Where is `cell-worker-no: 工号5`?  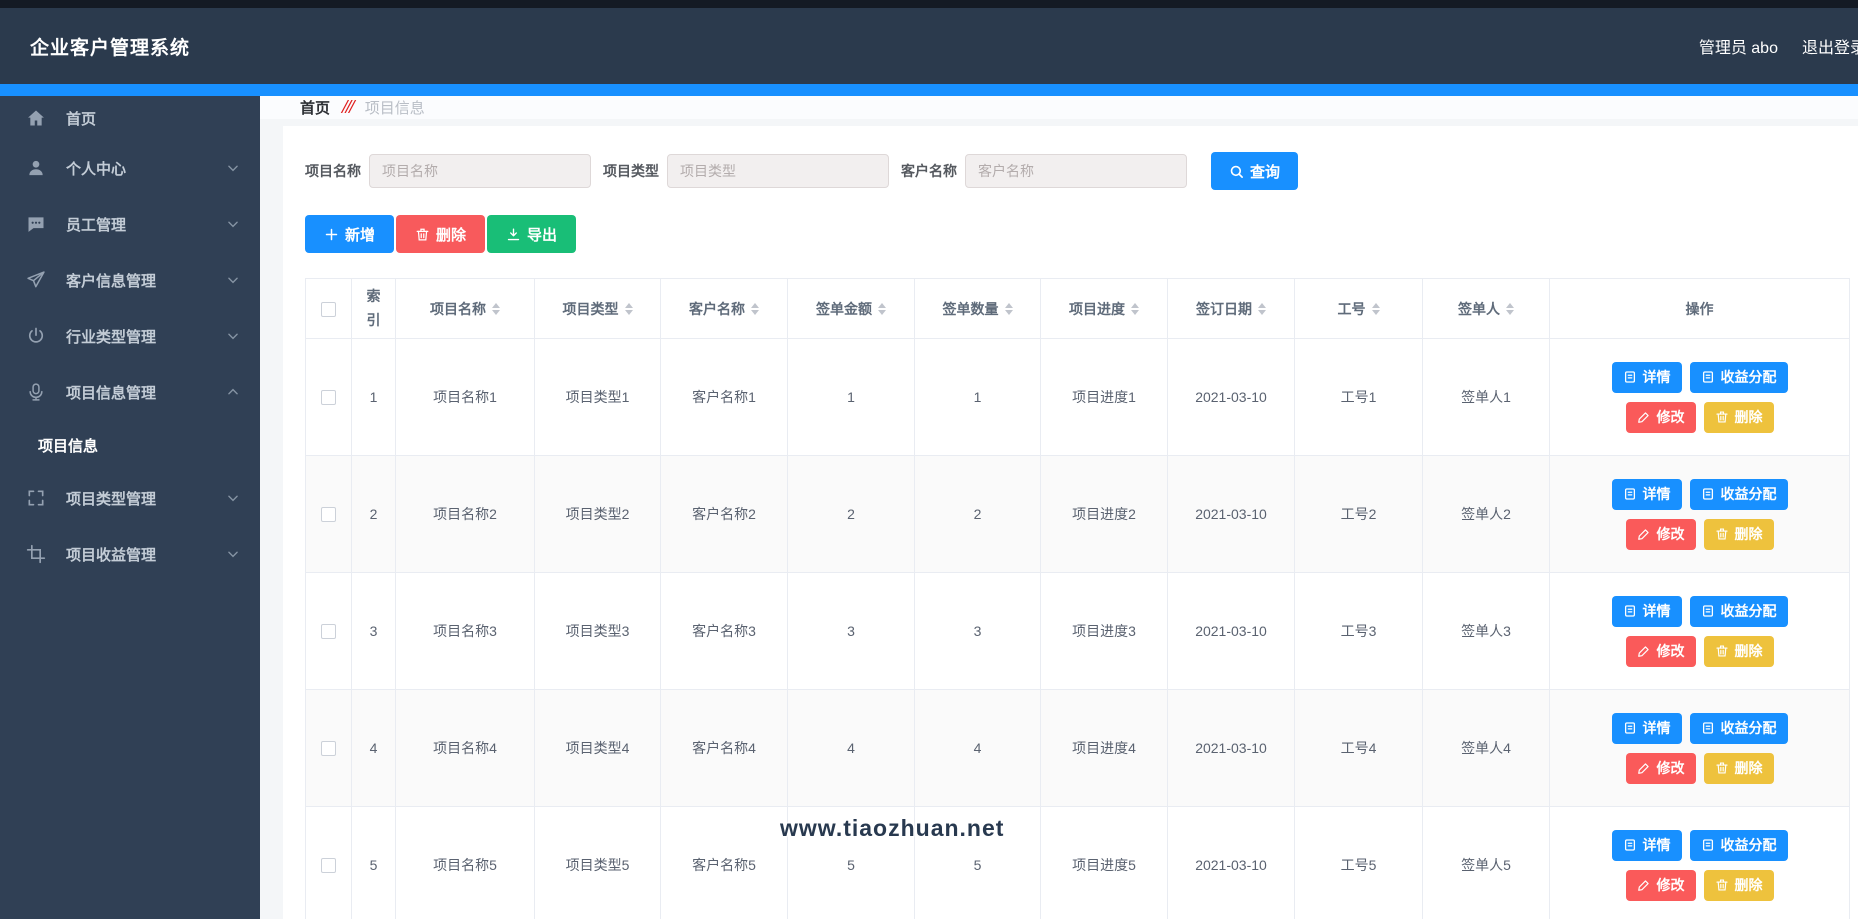 cell-worker-no: 工号5 is located at coordinates (1358, 862).